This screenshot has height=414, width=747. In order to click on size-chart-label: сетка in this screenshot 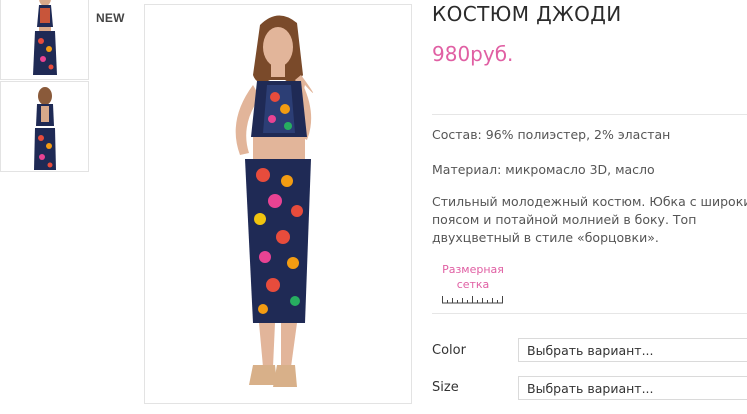, I will do `click(473, 284)`.